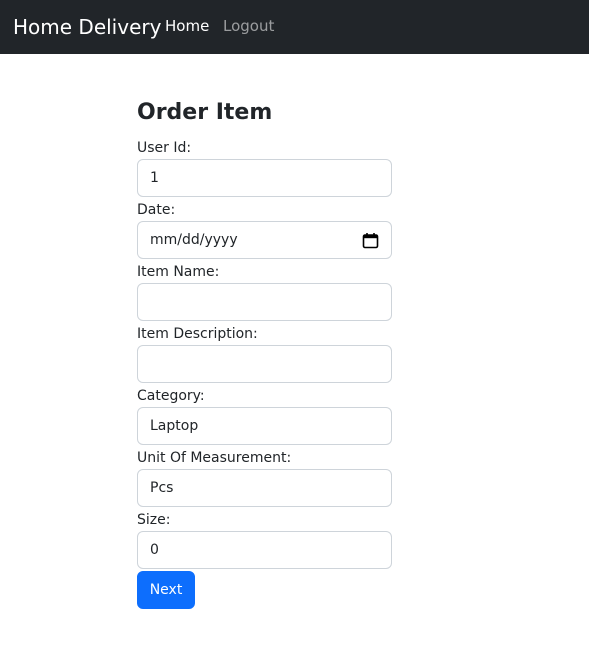  What do you see at coordinates (156, 210) in the screenshot?
I see `date-label: Date:` at bounding box center [156, 210].